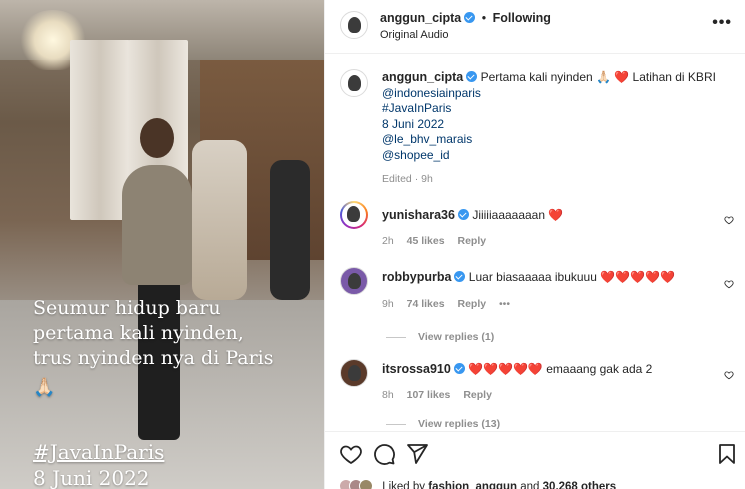 This screenshot has height=489, width=745. I want to click on following-button: Following, so click(522, 18).